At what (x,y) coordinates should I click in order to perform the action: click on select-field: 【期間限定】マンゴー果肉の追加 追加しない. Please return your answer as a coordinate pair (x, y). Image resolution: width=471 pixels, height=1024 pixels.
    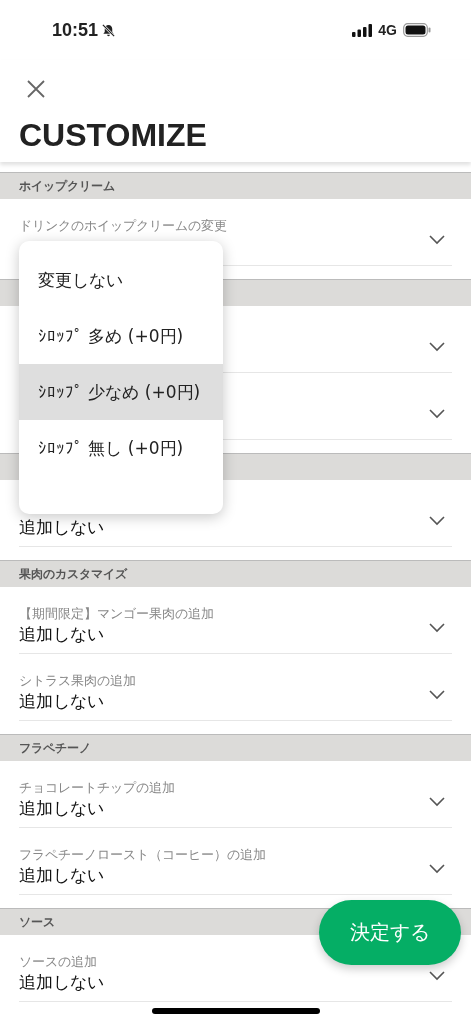
    Looking at the image, I should click on (235, 620).